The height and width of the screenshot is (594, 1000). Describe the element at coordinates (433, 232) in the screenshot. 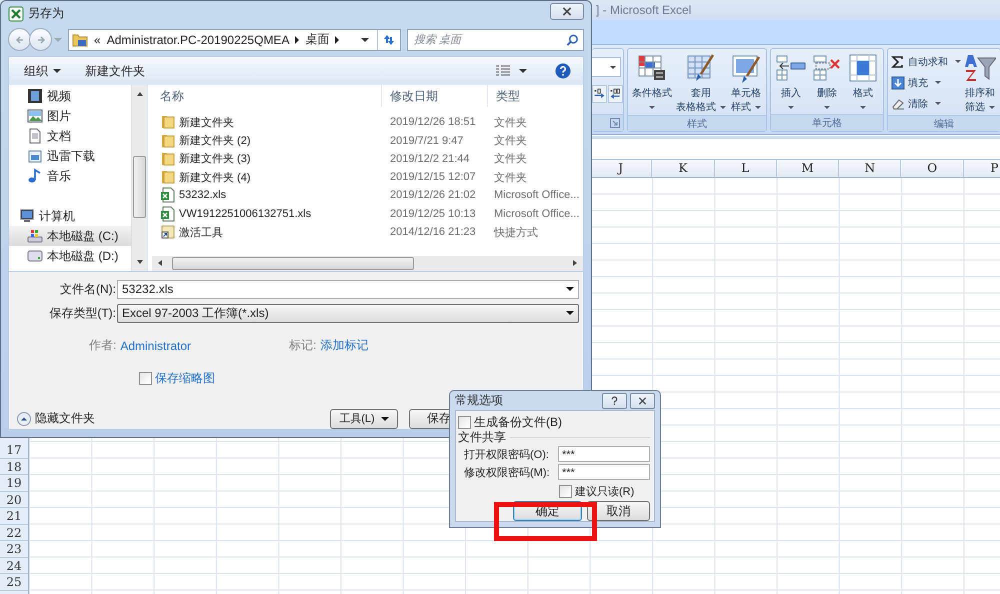

I see `file-date: 2014/12/16 21:23` at that location.